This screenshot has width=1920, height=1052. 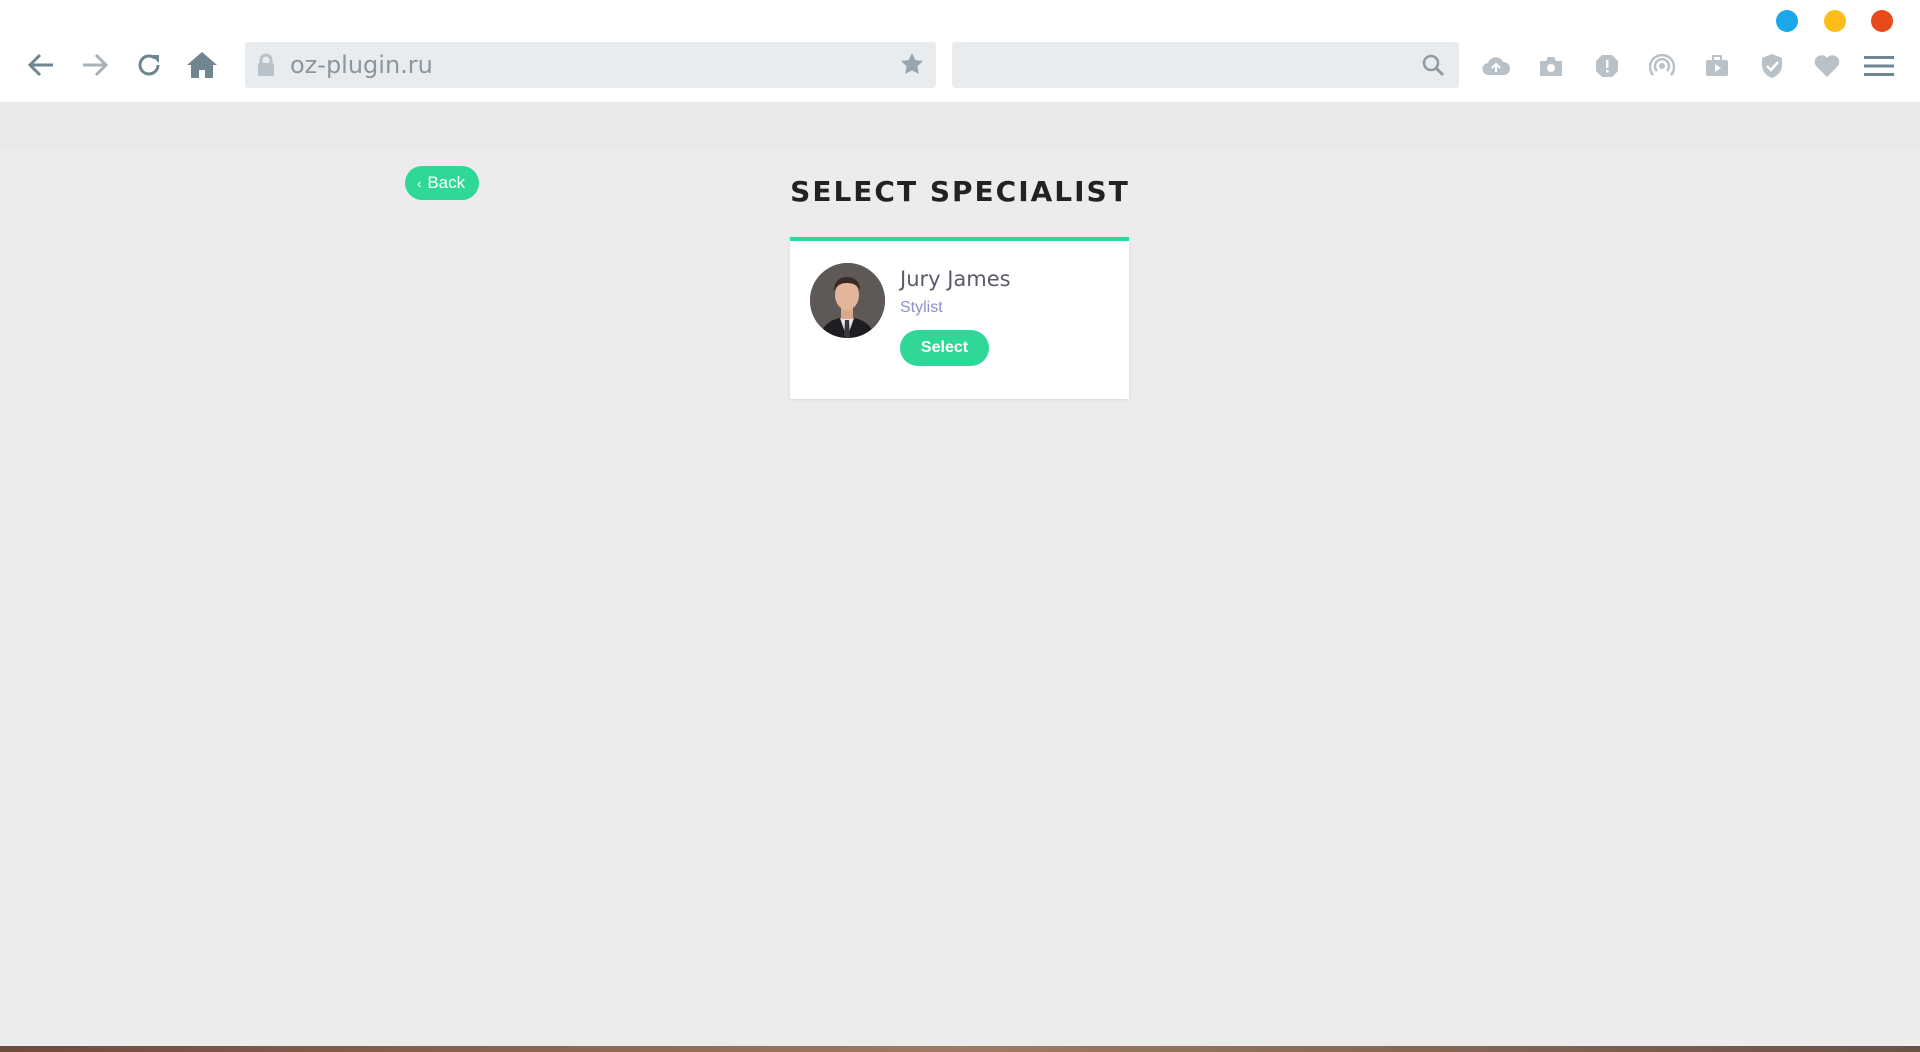 I want to click on specialist-card: Jury James Stylist Select, so click(x=959, y=318).